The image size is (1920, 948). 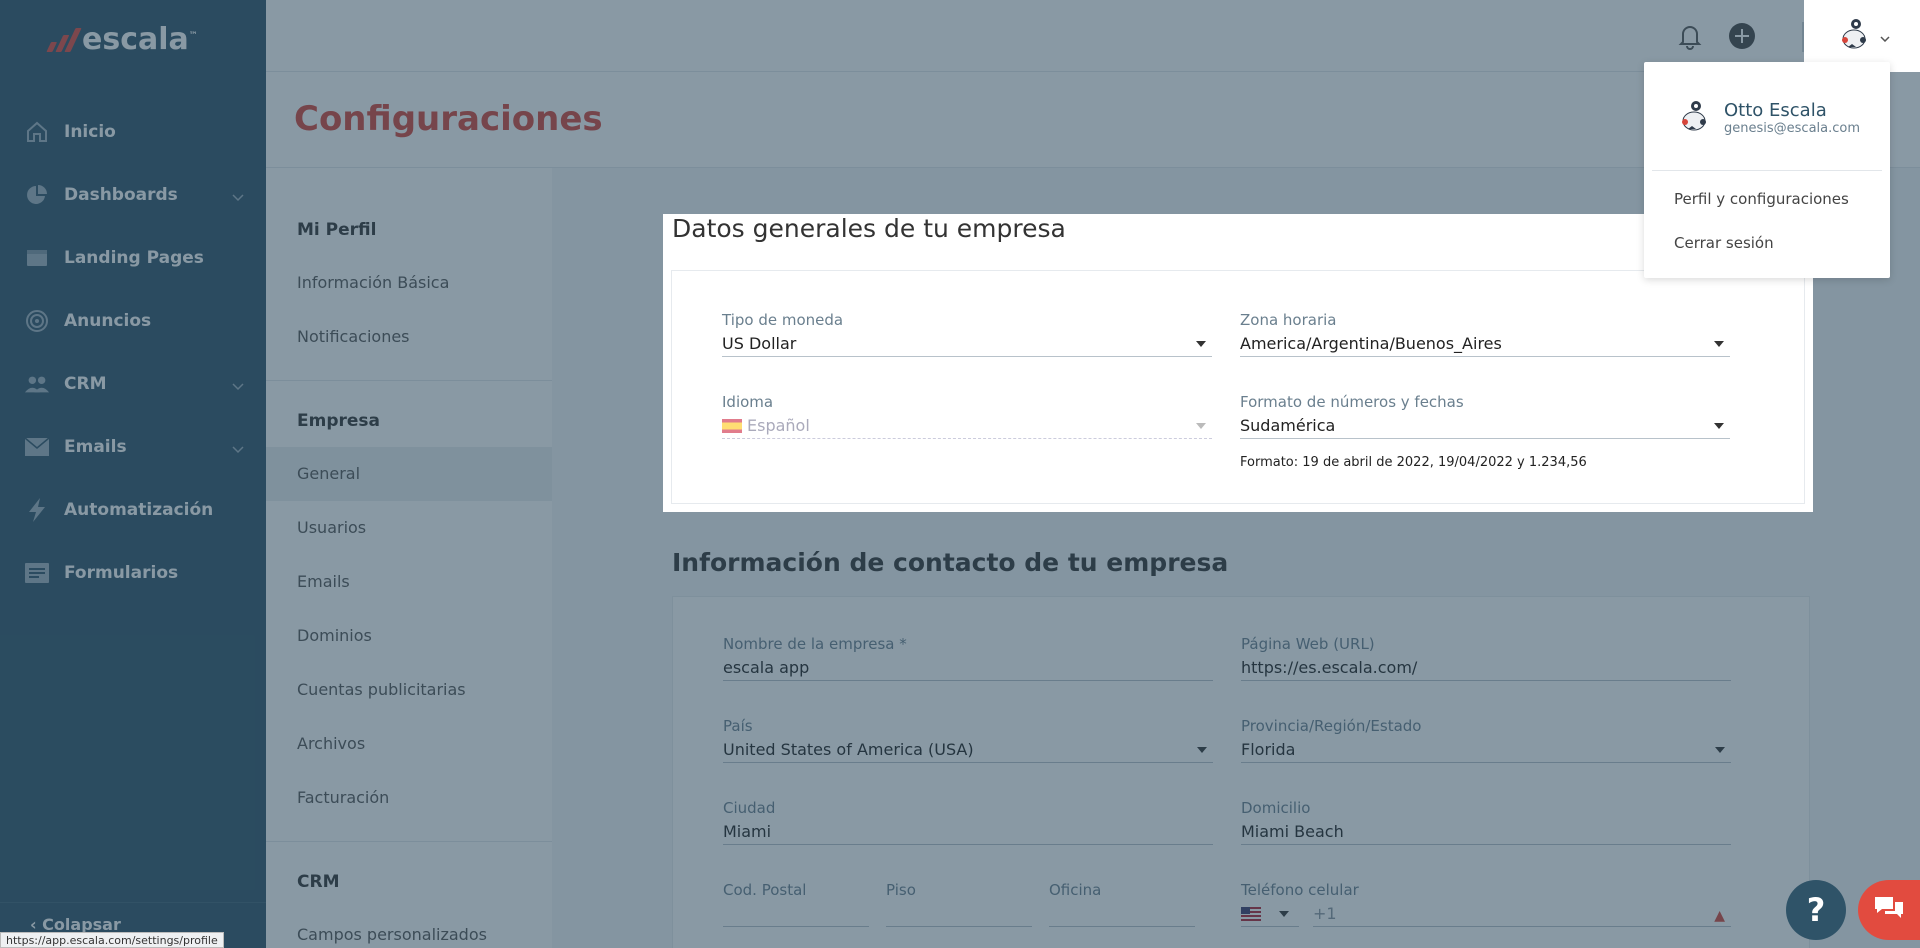 I want to click on format-field: Formato de números y fechas Sudamérica, so click(x=1485, y=416).